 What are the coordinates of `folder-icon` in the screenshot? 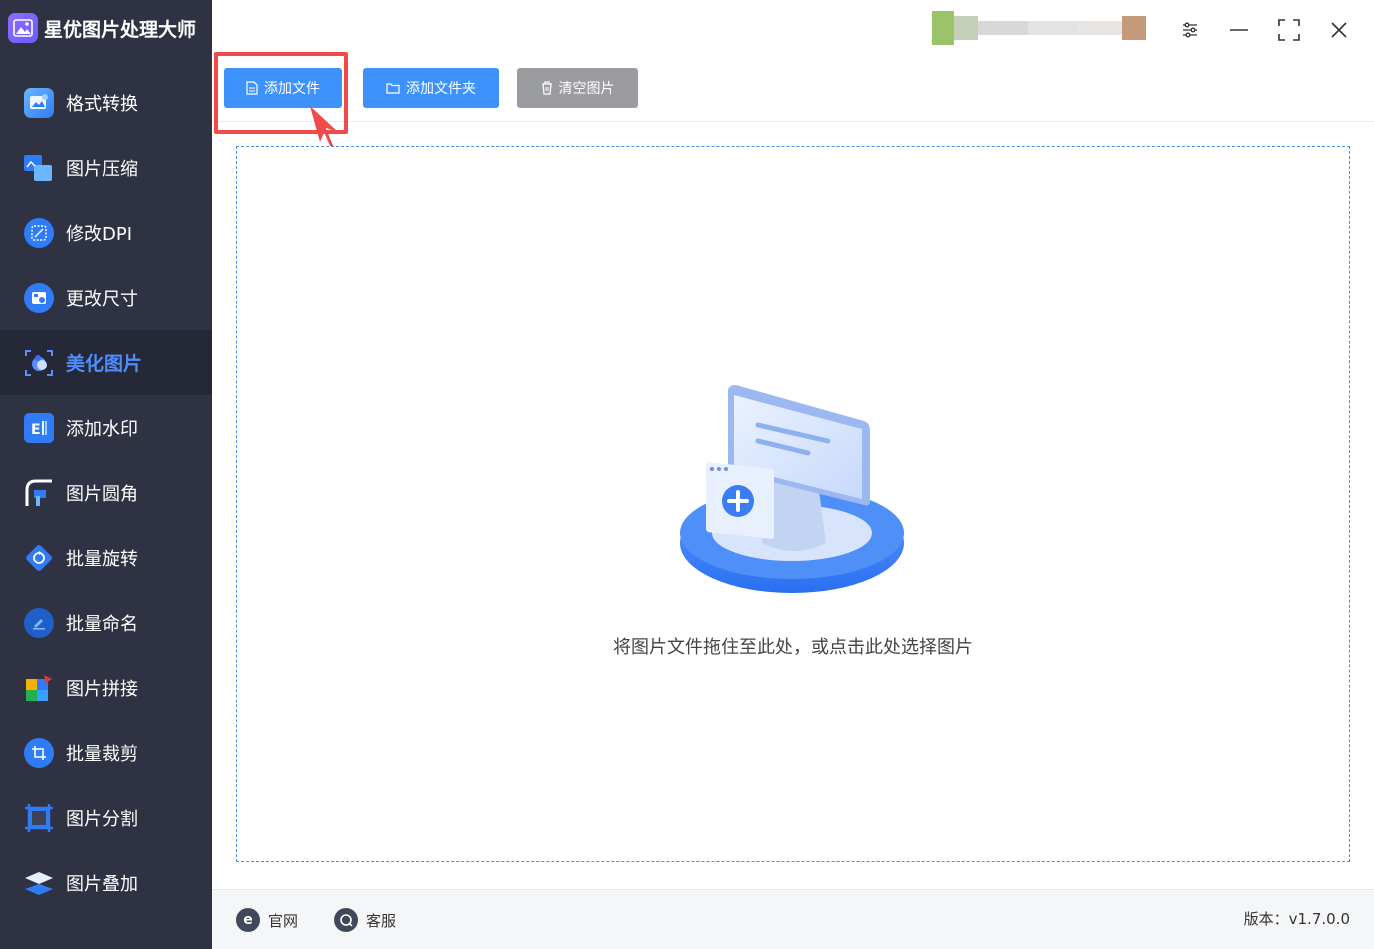 It's located at (393, 88).